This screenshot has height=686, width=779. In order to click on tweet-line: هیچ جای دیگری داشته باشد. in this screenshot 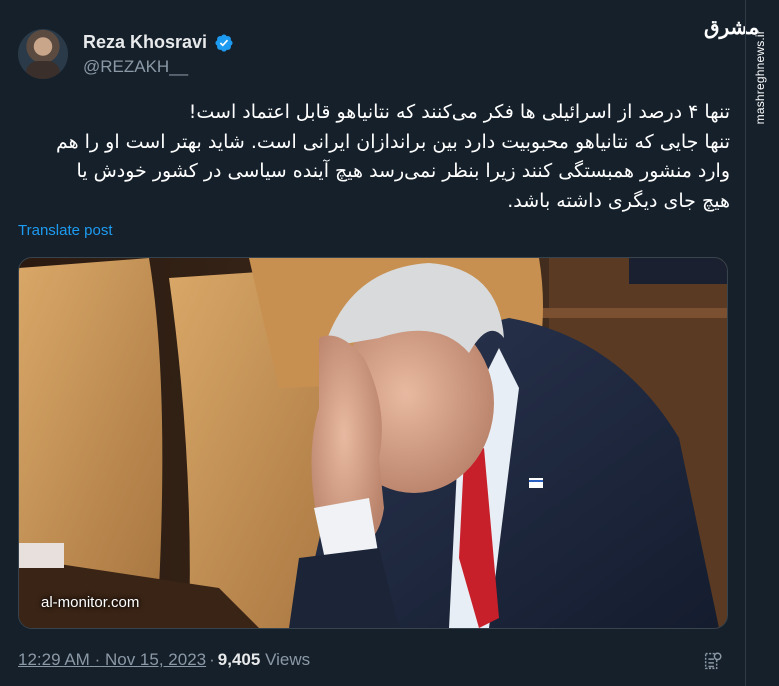, I will do `click(618, 200)`.